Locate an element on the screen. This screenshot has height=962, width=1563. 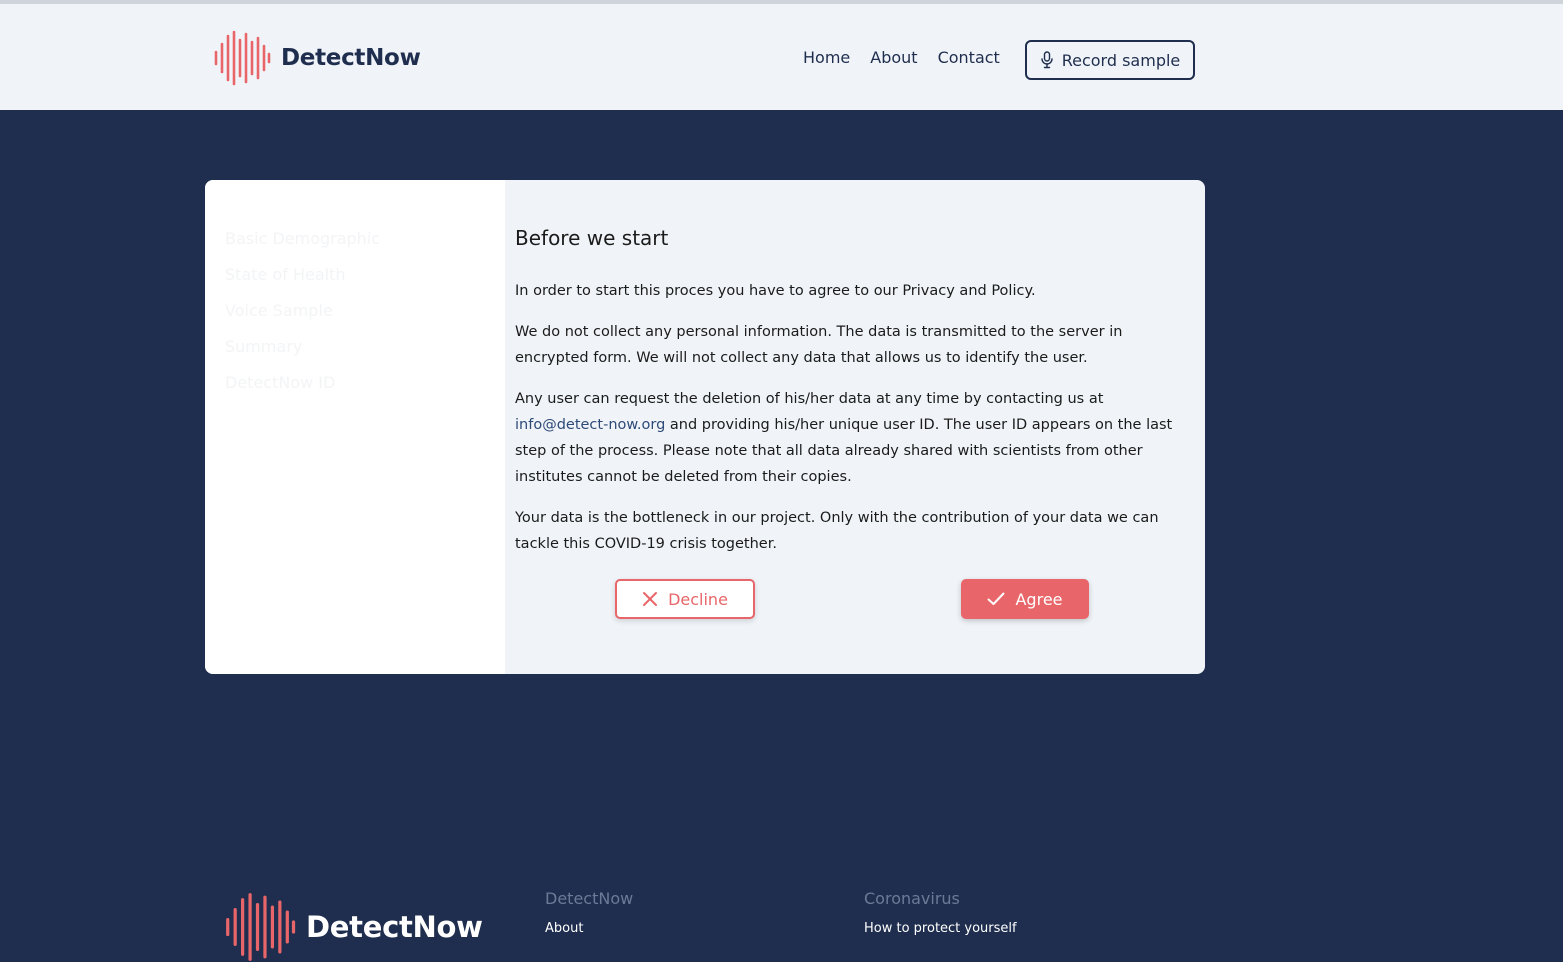
brand-name: DetectNow is located at coordinates (351, 58).